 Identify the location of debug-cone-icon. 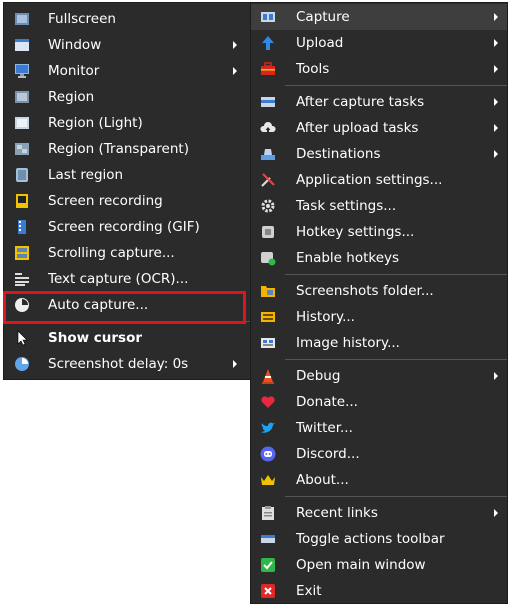
(268, 376).